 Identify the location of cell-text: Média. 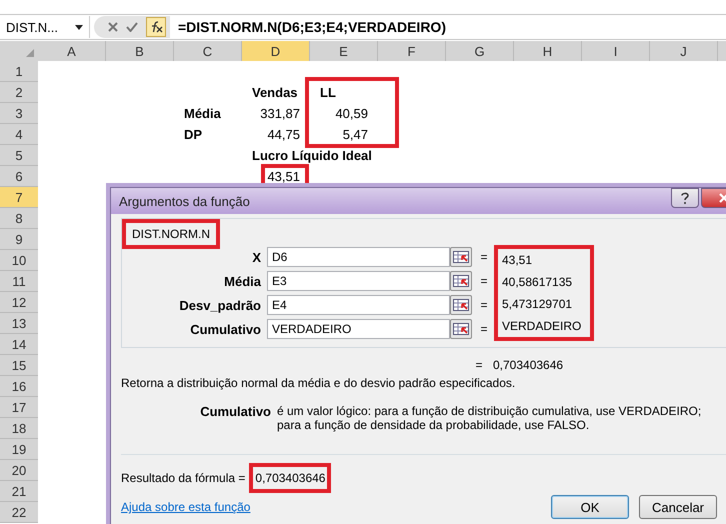
(202, 113).